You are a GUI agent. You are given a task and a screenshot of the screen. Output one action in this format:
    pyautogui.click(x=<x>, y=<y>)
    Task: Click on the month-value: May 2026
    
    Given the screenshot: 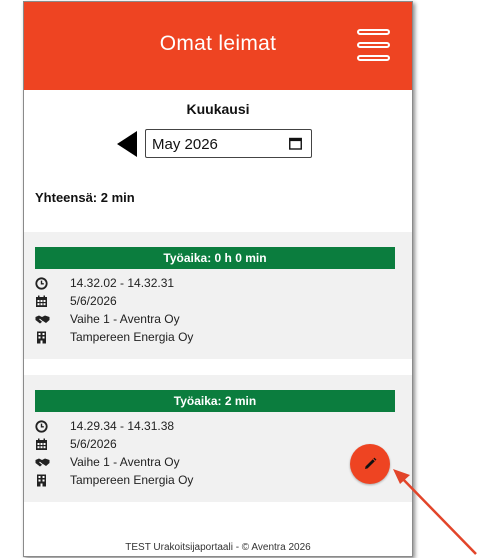 What is the action you would take?
    pyautogui.click(x=185, y=144)
    